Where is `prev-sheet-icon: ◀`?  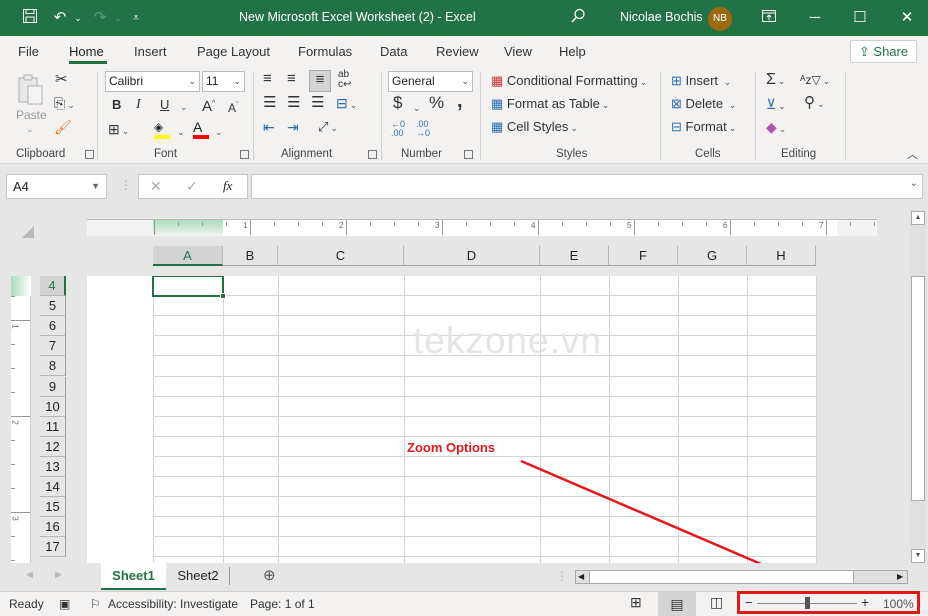
prev-sheet-icon: ◀ is located at coordinates (29, 574).